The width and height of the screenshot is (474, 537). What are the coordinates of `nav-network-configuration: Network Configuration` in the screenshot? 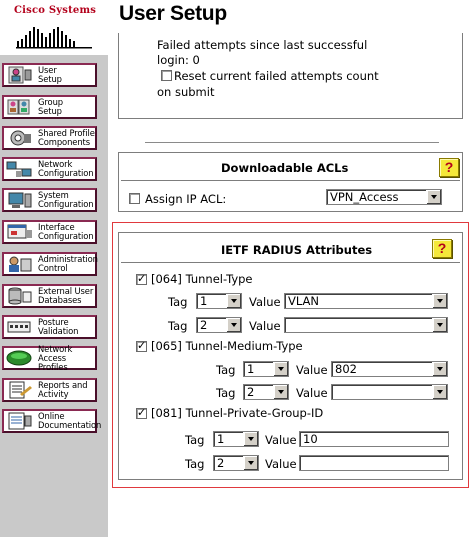 It's located at (49, 169).